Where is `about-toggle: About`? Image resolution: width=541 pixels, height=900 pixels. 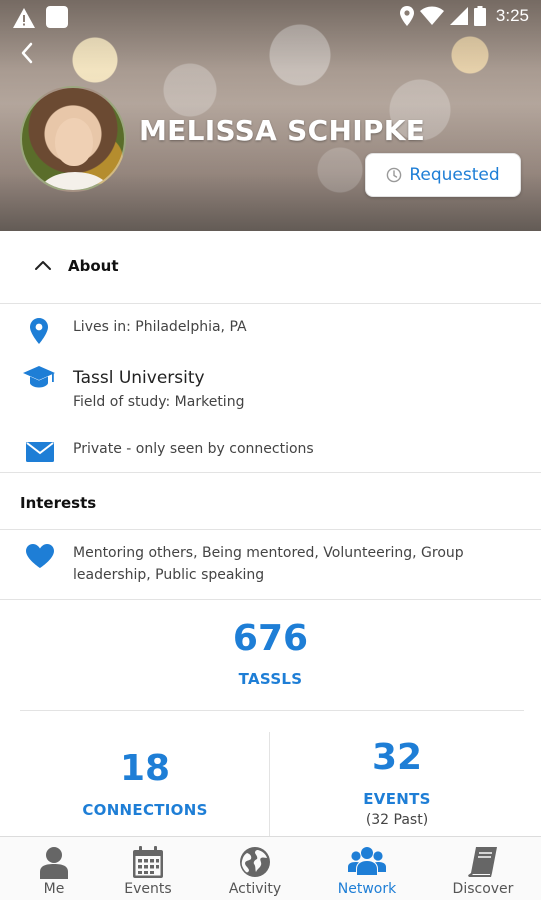
about-toggle: About is located at coordinates (270, 267).